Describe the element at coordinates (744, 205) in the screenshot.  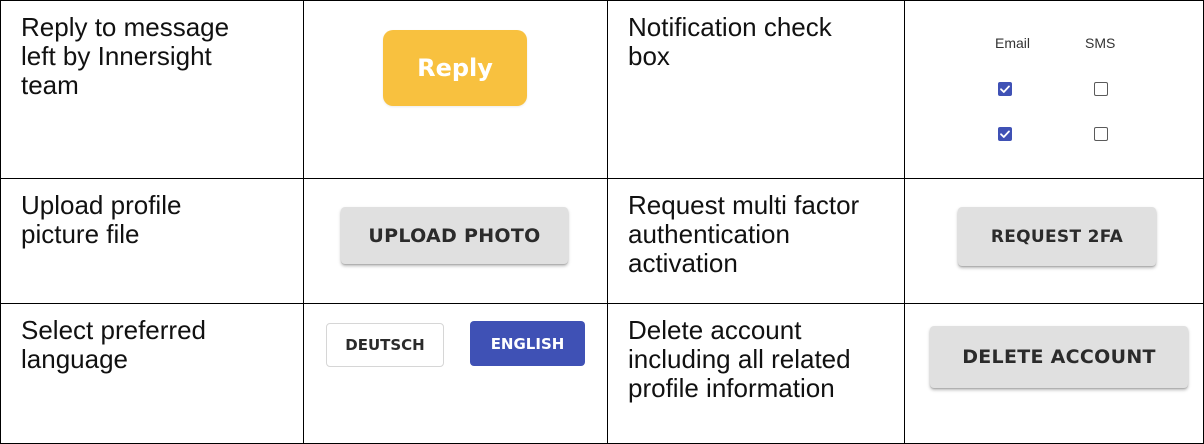
I see `description-line: Request multi factor` at that location.